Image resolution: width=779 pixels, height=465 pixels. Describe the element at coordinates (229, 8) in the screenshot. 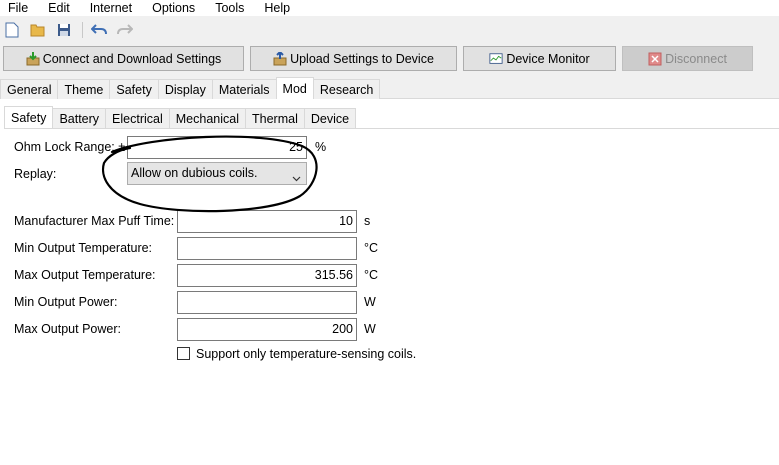

I see `menu-tools: Tools` at that location.